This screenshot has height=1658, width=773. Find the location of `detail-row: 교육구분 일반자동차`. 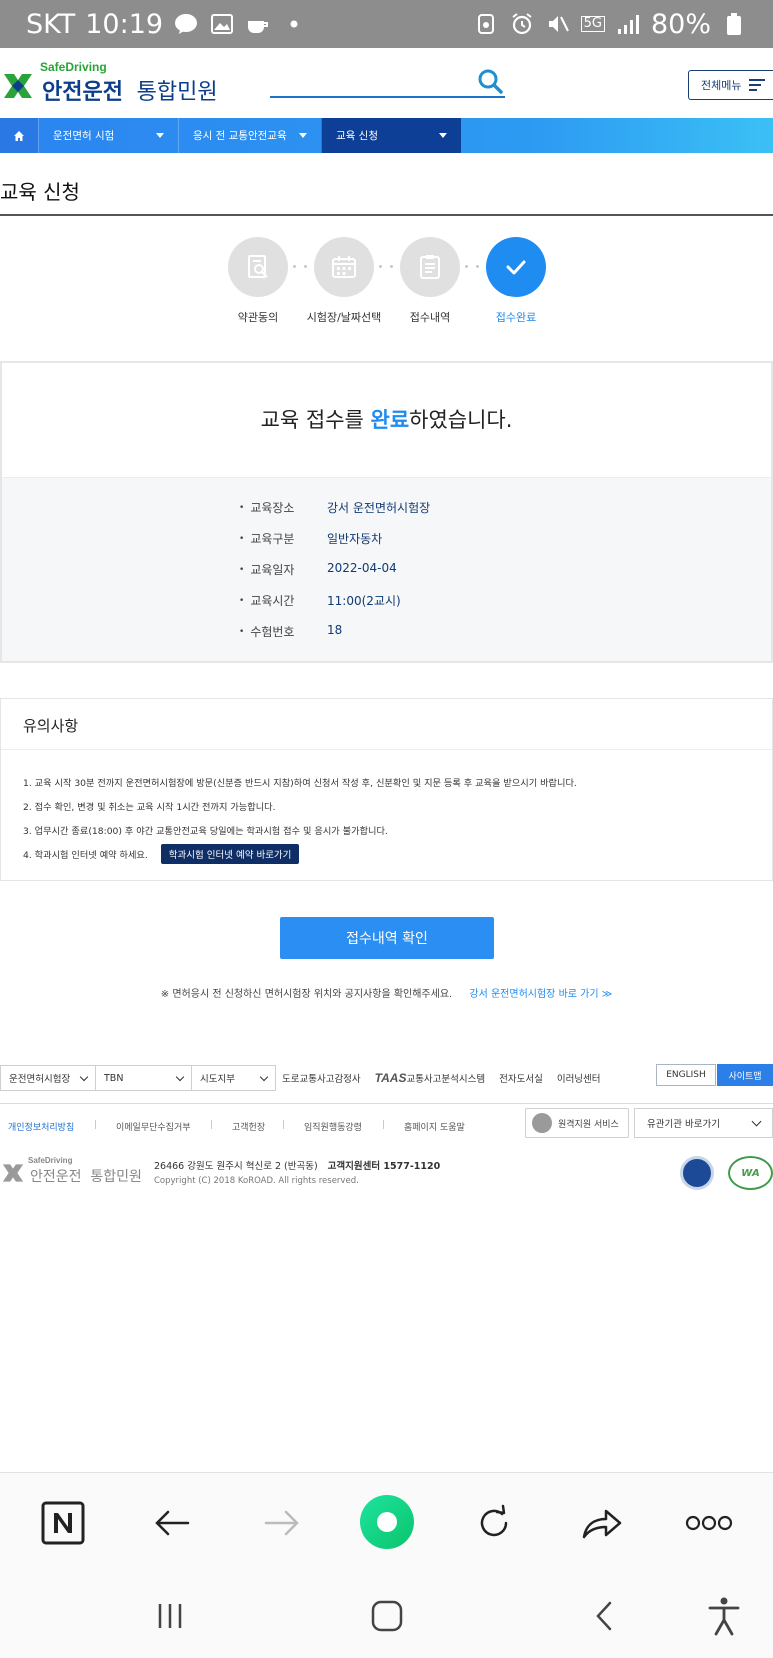

detail-row: 교육구분 일반자동차 is located at coordinates (310, 538).